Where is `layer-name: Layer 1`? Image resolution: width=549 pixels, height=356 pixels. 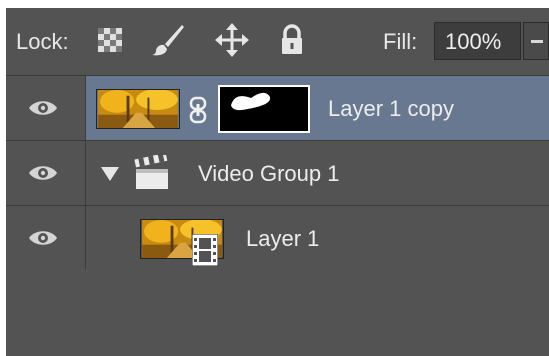 layer-name: Layer 1 is located at coordinates (282, 239).